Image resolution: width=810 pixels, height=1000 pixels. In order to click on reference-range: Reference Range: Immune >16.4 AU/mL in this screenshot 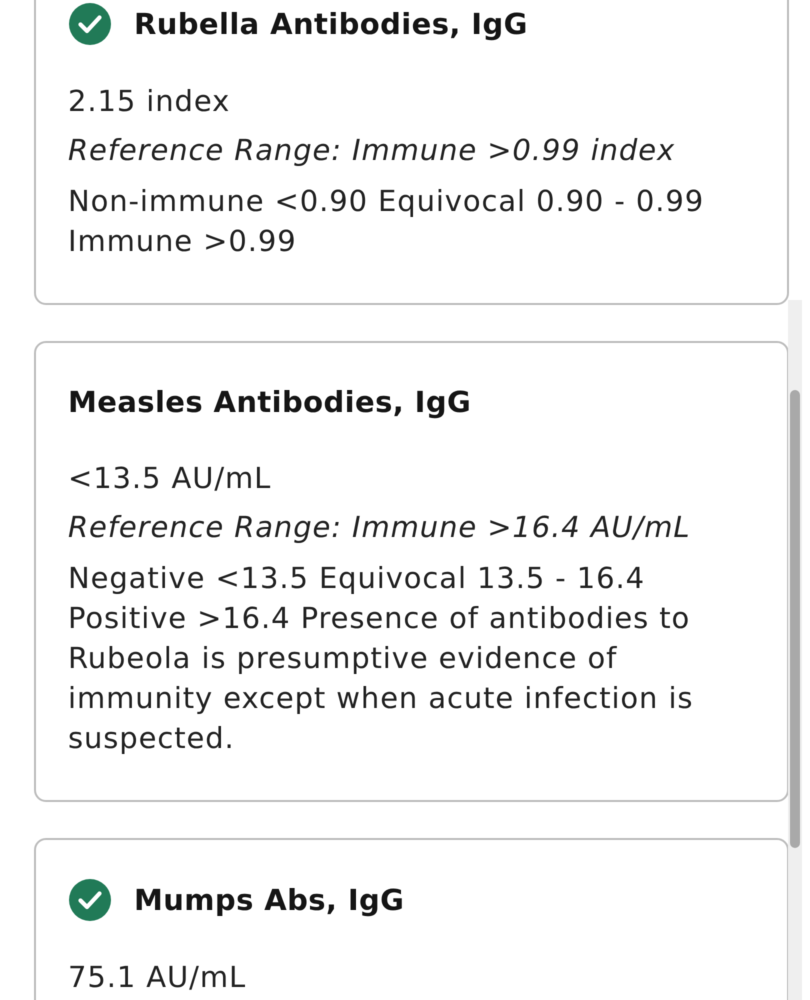, I will do `click(380, 527)`.